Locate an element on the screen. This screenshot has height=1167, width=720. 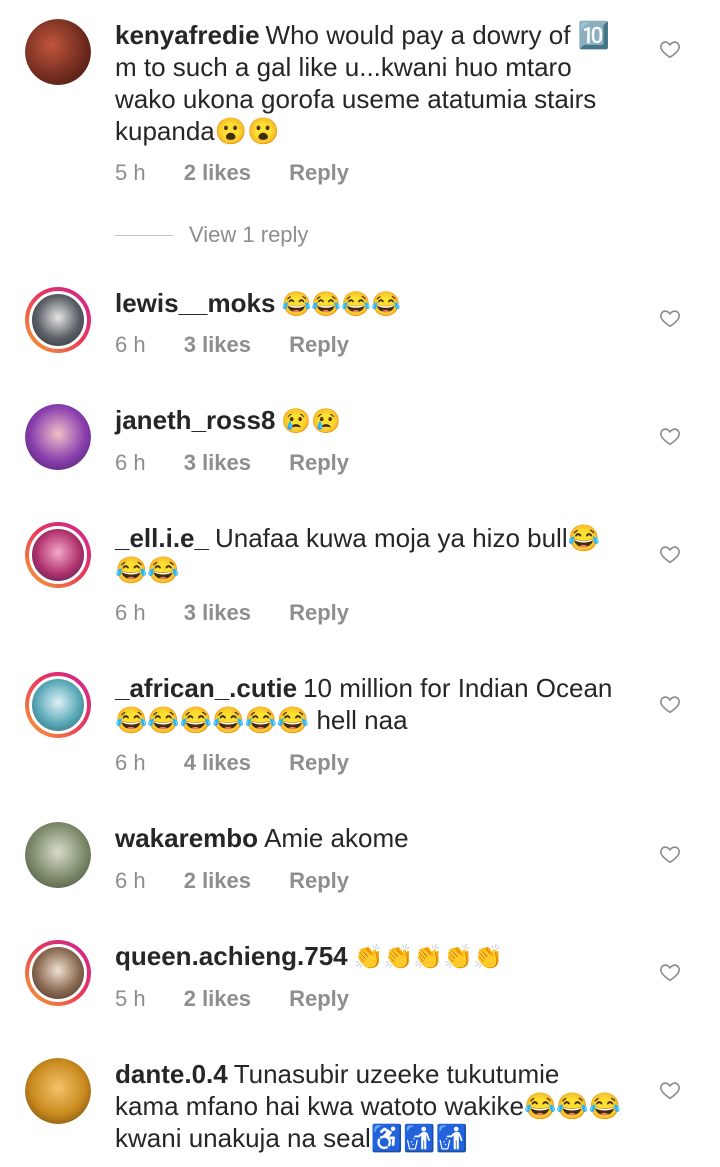
comment-username: queen.achieng.754 is located at coordinates (231, 956).